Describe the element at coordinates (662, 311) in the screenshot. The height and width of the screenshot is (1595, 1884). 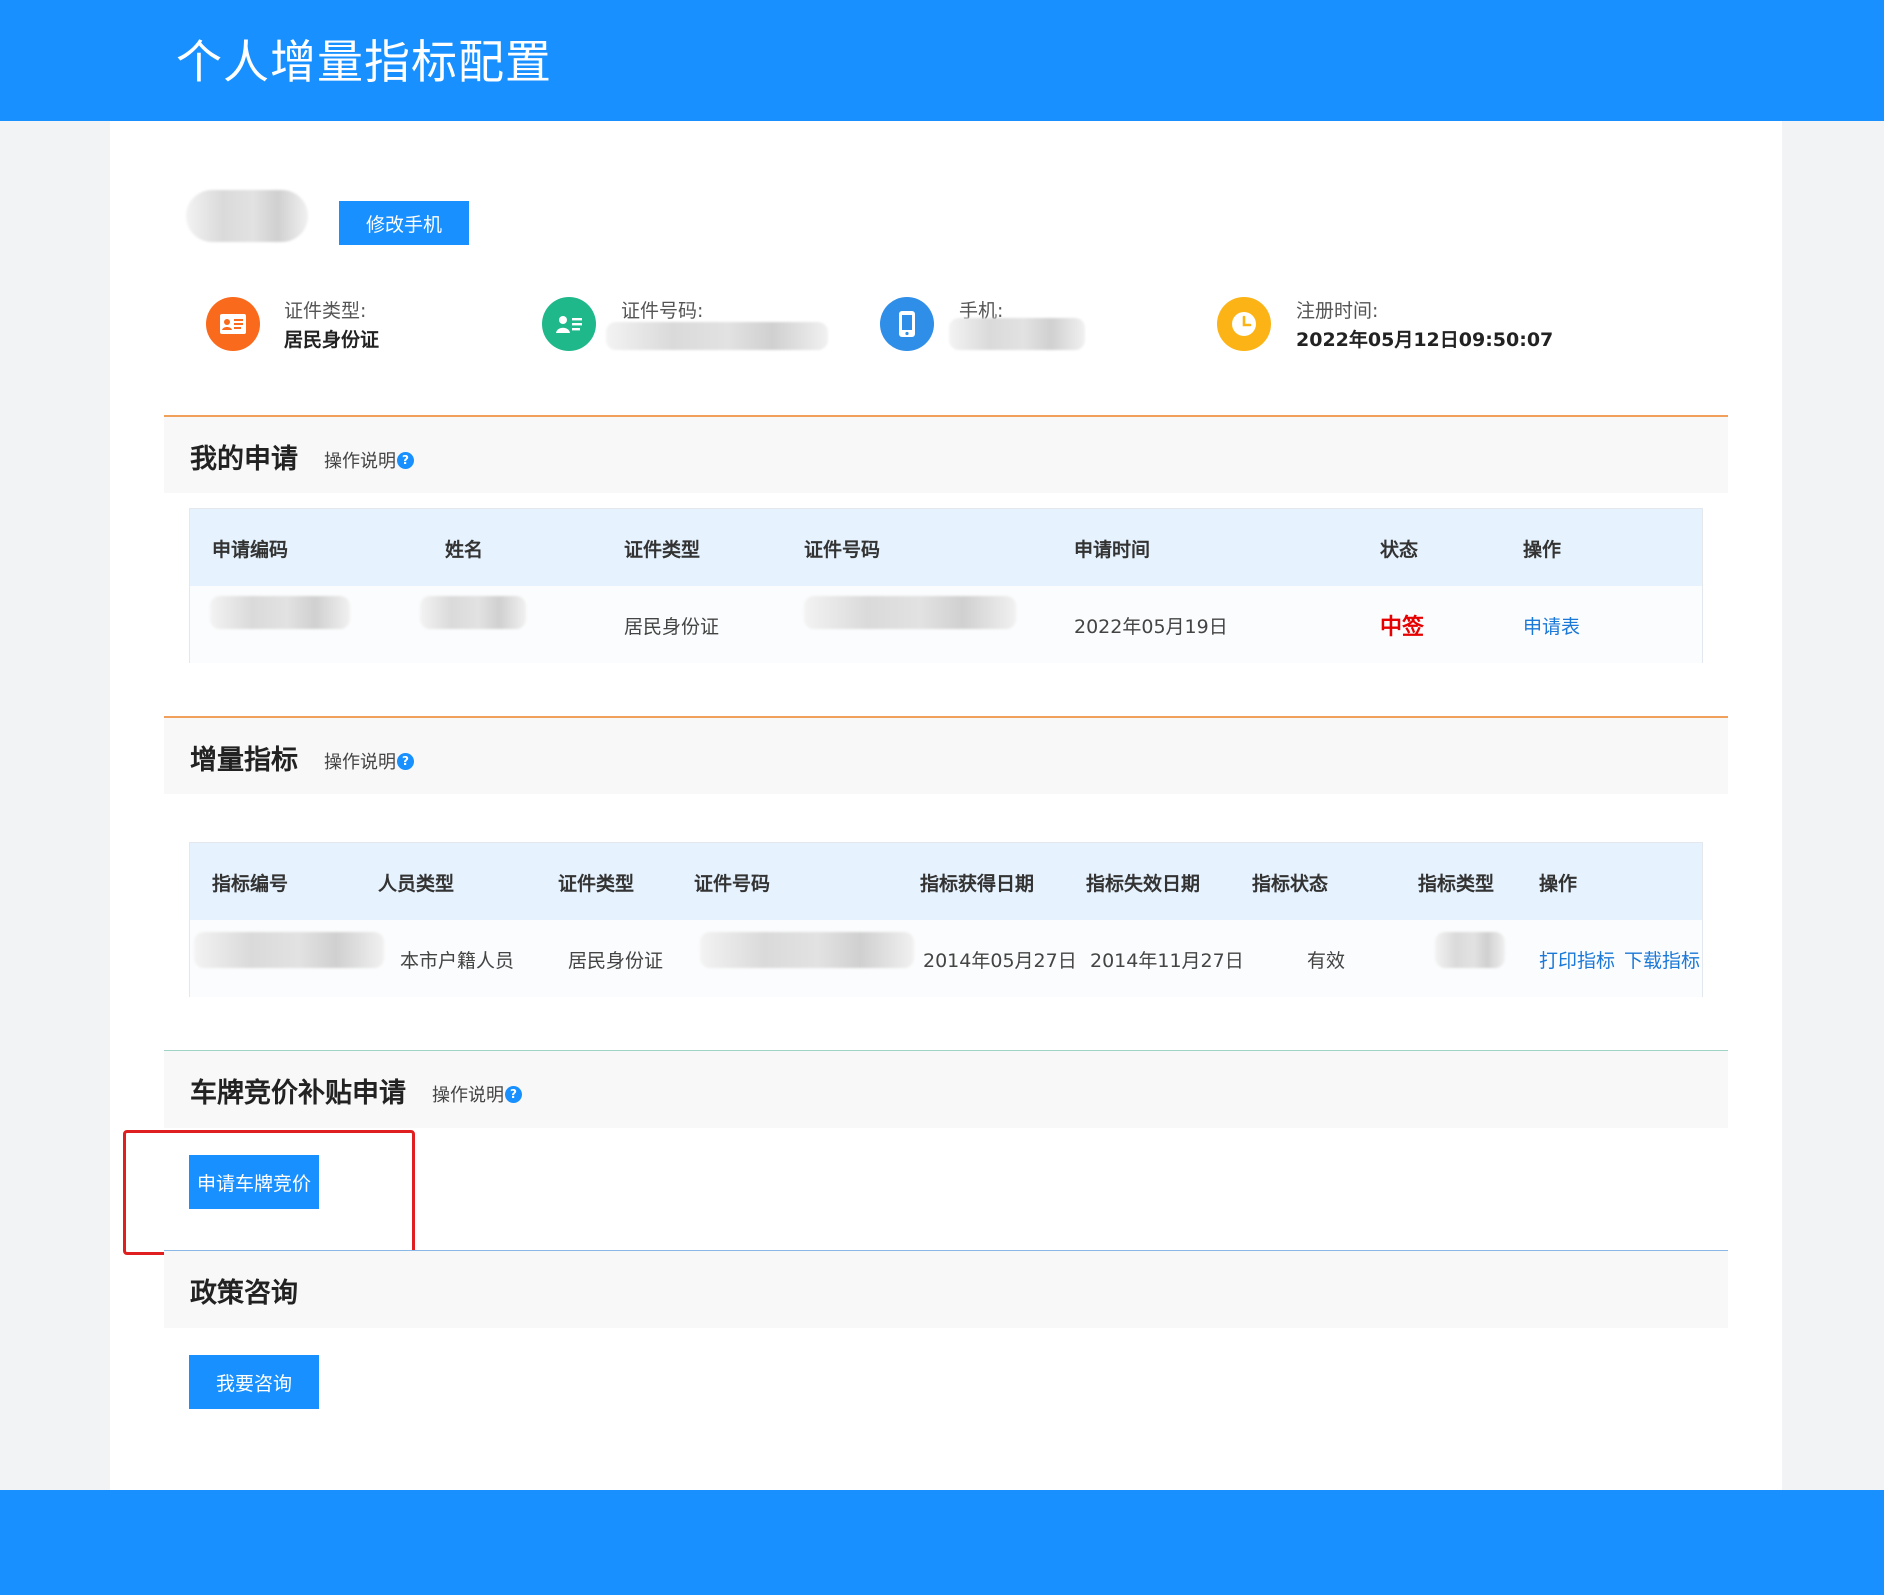
I see `id-number-label: 证件号码:` at that location.